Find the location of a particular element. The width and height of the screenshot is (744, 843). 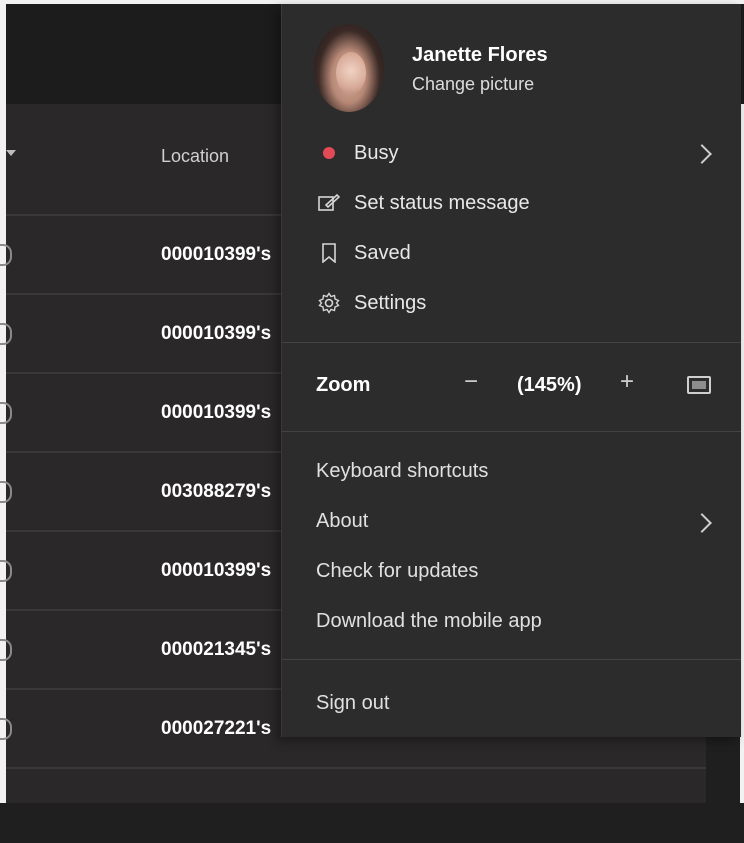

set-status-message-item: Set status message is located at coordinates (423, 203).